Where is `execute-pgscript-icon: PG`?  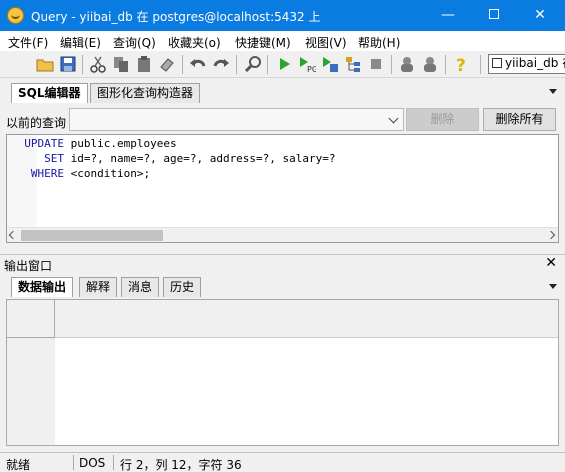 execute-pgscript-icon: PG is located at coordinates (307, 64).